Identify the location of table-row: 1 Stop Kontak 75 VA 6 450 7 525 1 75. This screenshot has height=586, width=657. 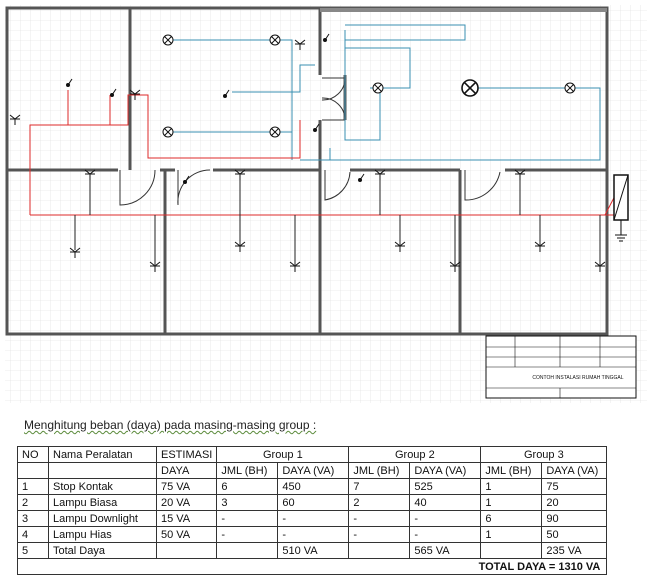
(312, 486).